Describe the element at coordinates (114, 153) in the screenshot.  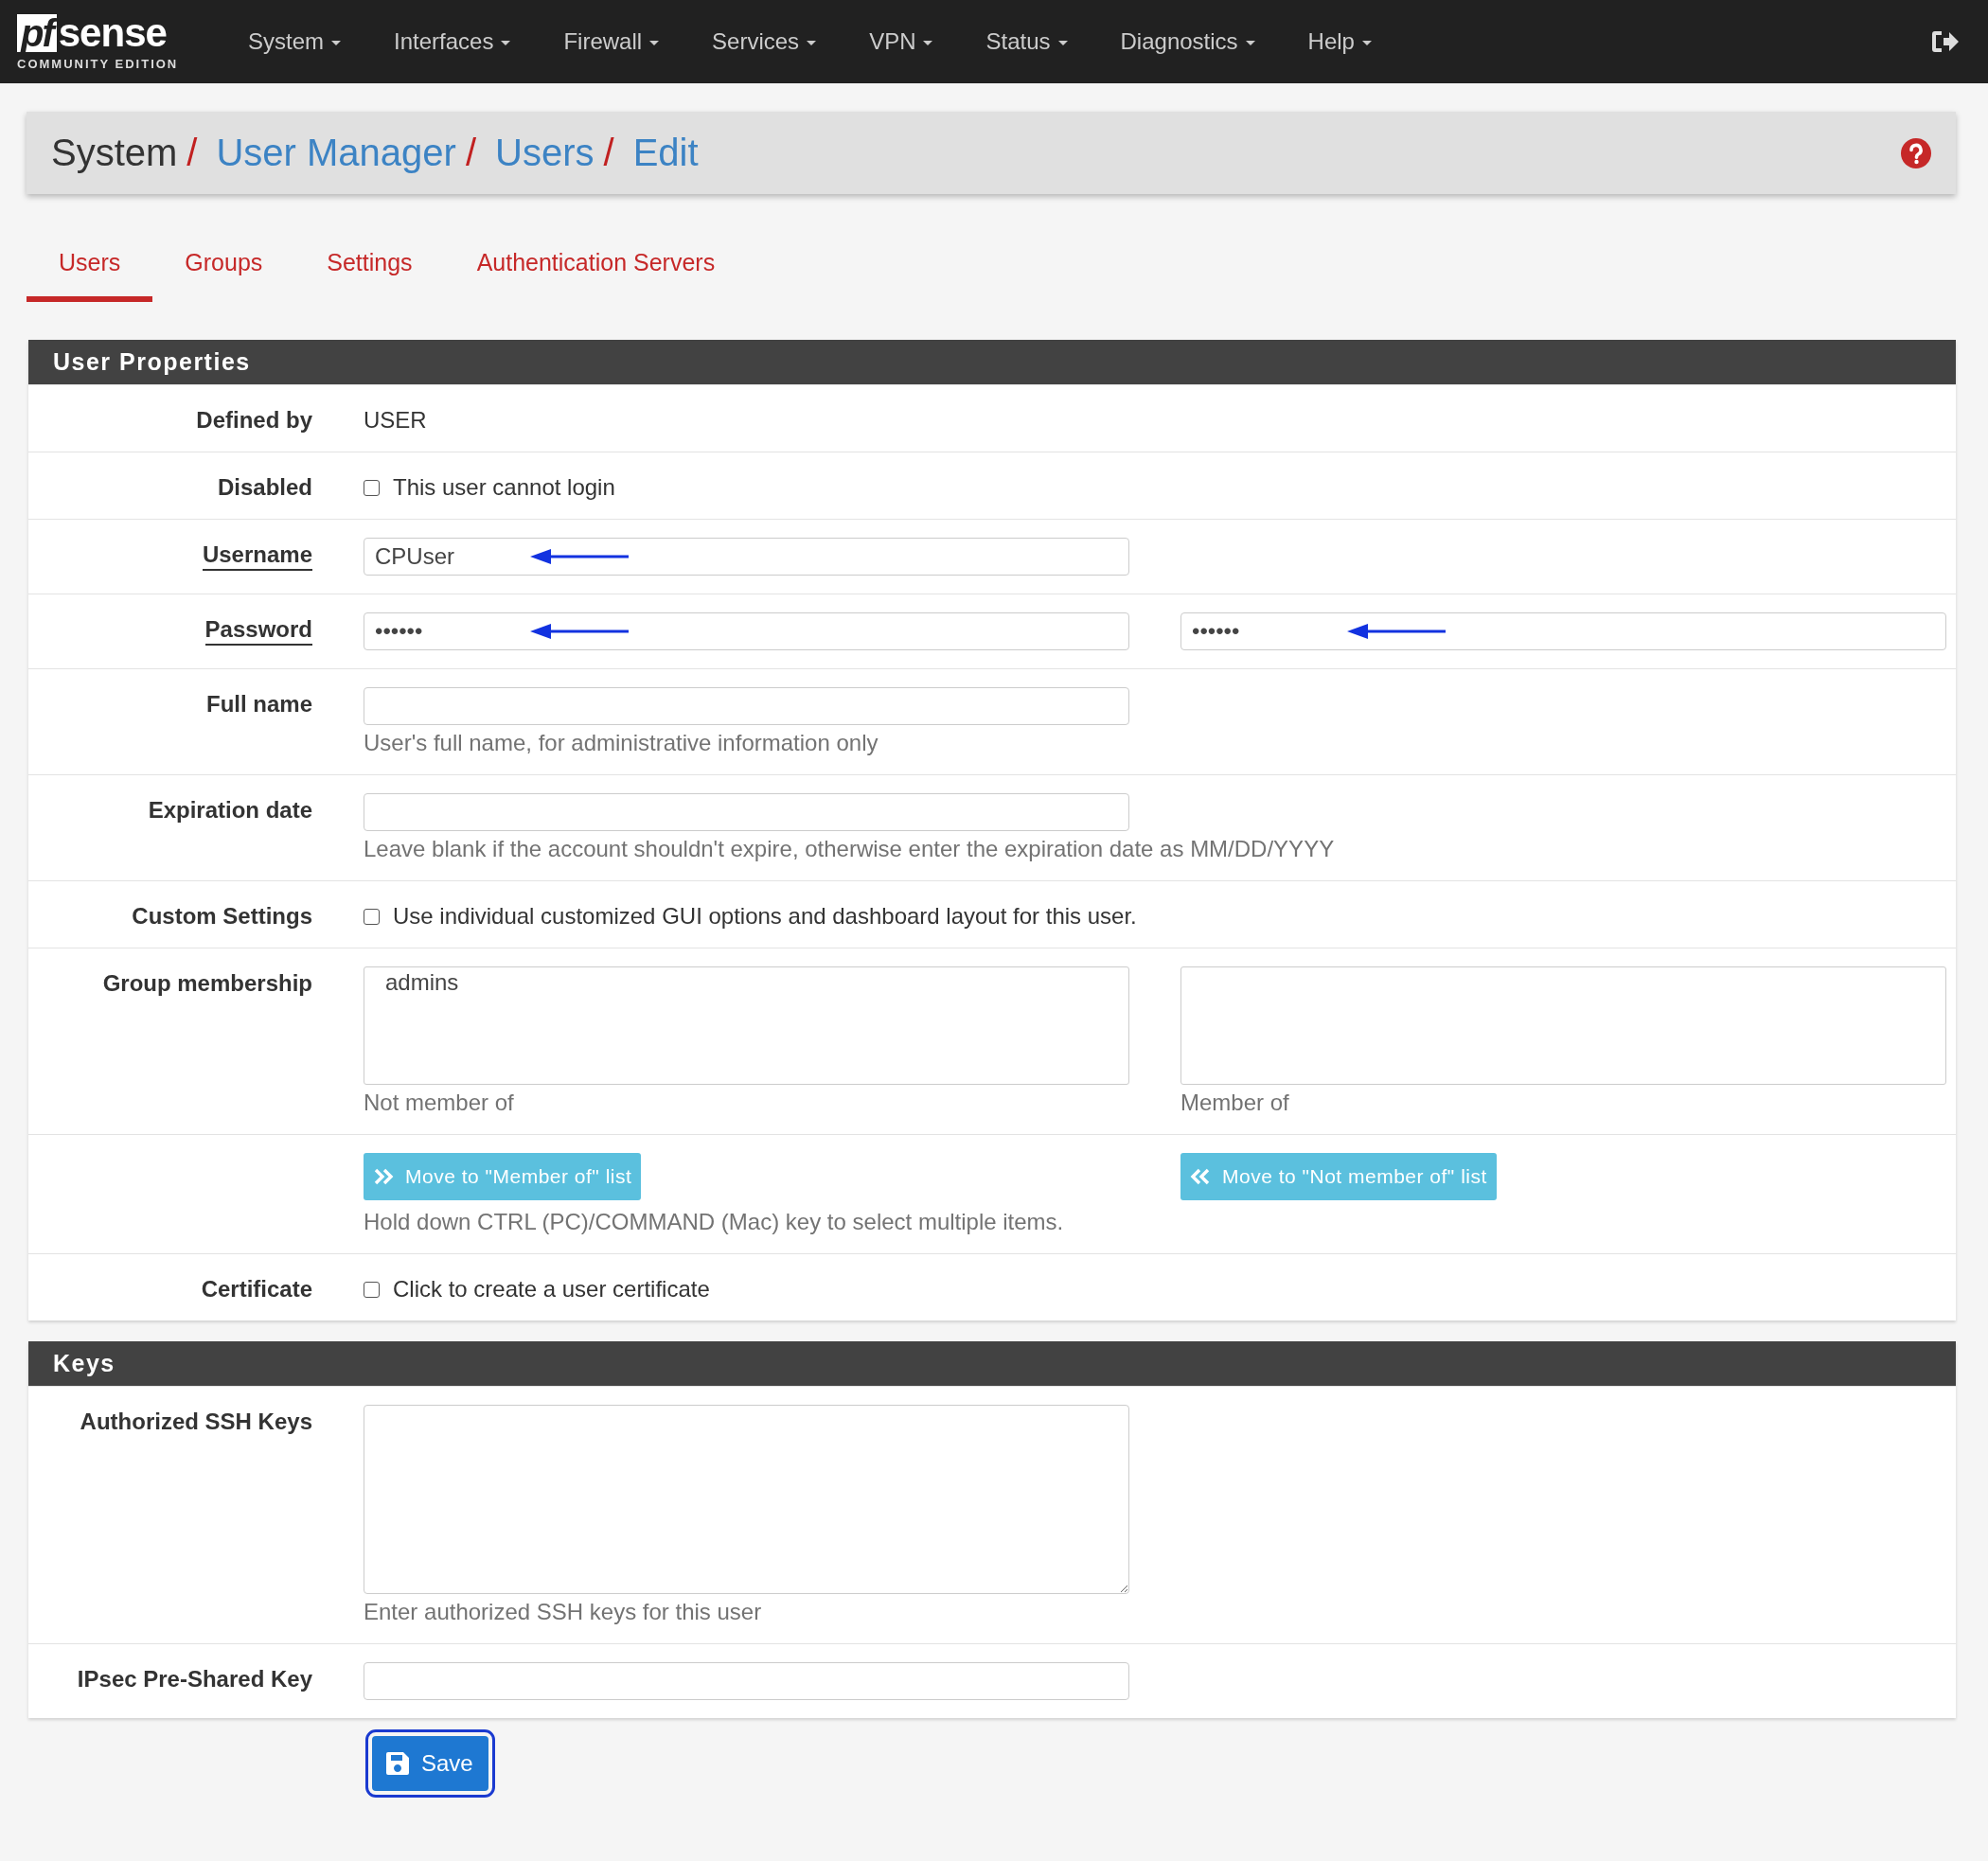
I see `breadcrumb-text: System` at that location.